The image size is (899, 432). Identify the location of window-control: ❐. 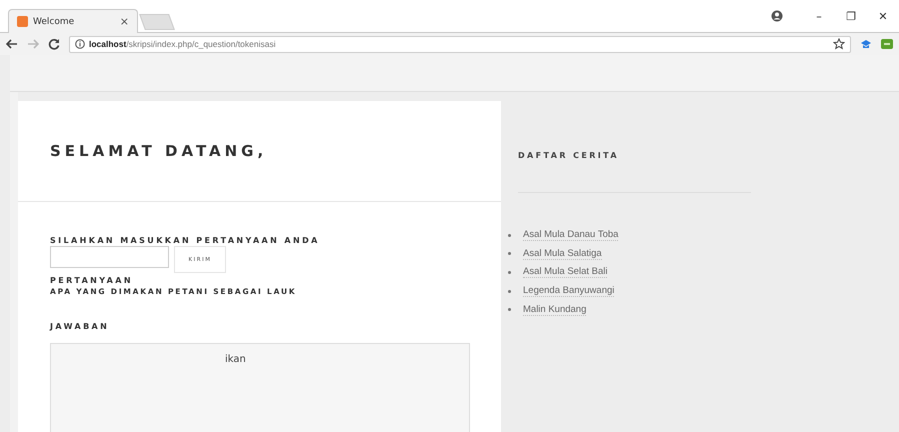
(851, 16).